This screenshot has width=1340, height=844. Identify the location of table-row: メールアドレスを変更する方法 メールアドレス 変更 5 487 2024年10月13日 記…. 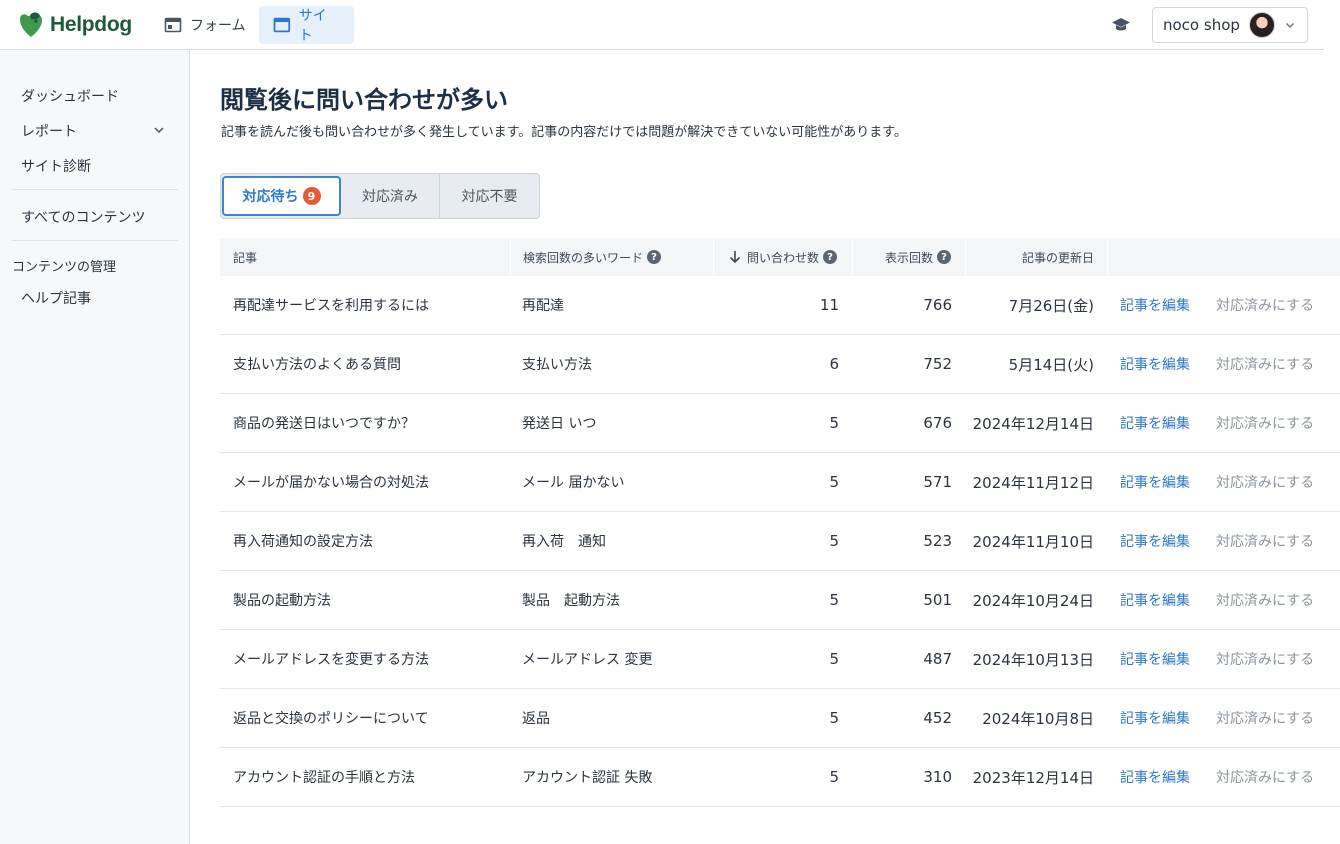
(780, 659).